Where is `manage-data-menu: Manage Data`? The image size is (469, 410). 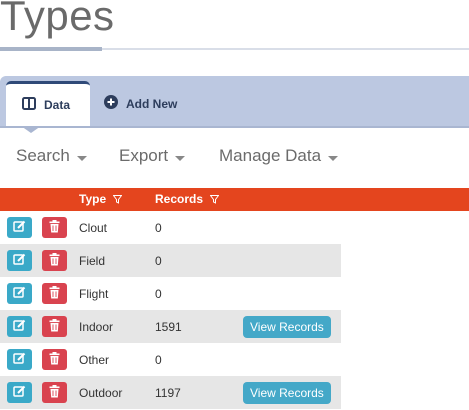 manage-data-menu: Manage Data is located at coordinates (279, 156).